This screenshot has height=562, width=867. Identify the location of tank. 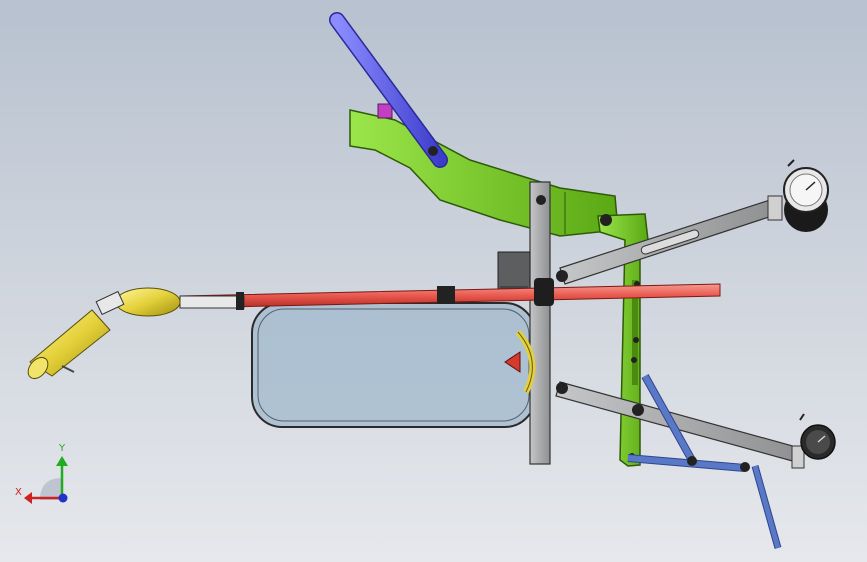
(393, 365).